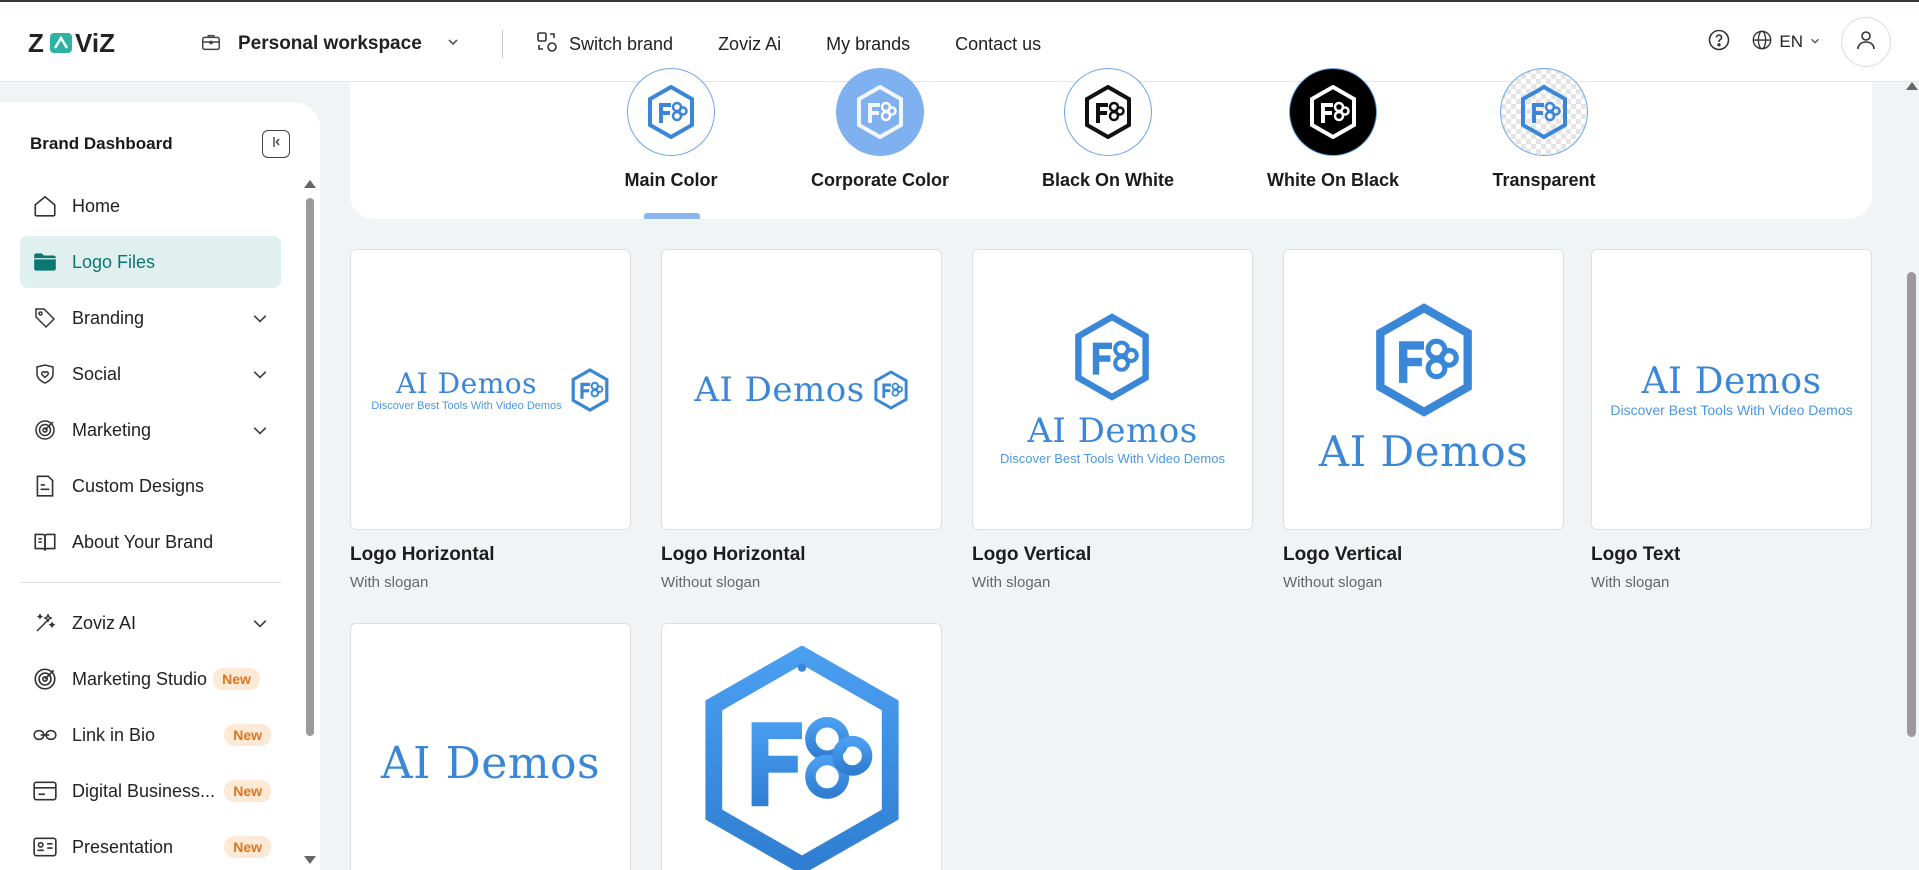 The width and height of the screenshot is (1919, 870). Describe the element at coordinates (502, 44) in the screenshot. I see `header-divider` at that location.